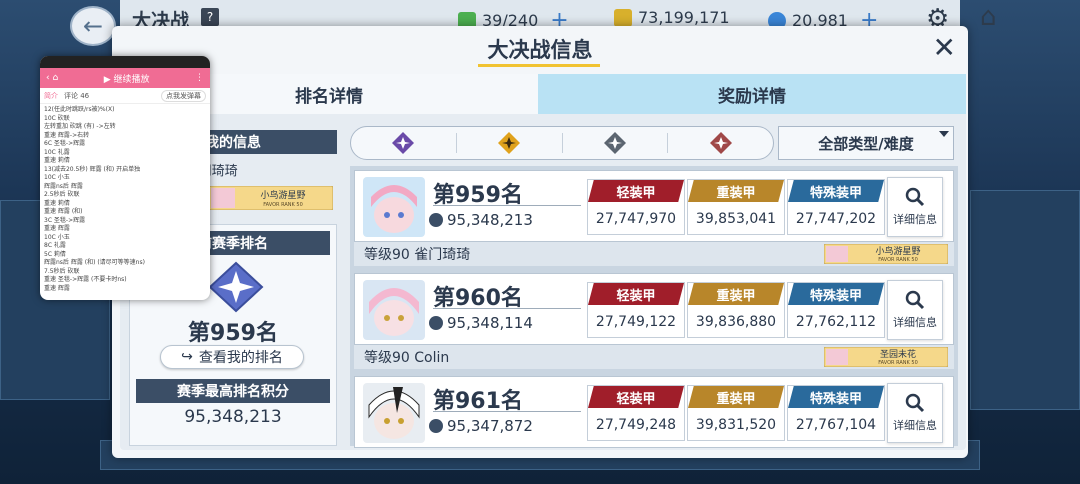 Image resolution: width=1080 pixels, height=484 pixels. I want to click on view-my-rank-button: ↪ 查看我的排名, so click(232, 357).